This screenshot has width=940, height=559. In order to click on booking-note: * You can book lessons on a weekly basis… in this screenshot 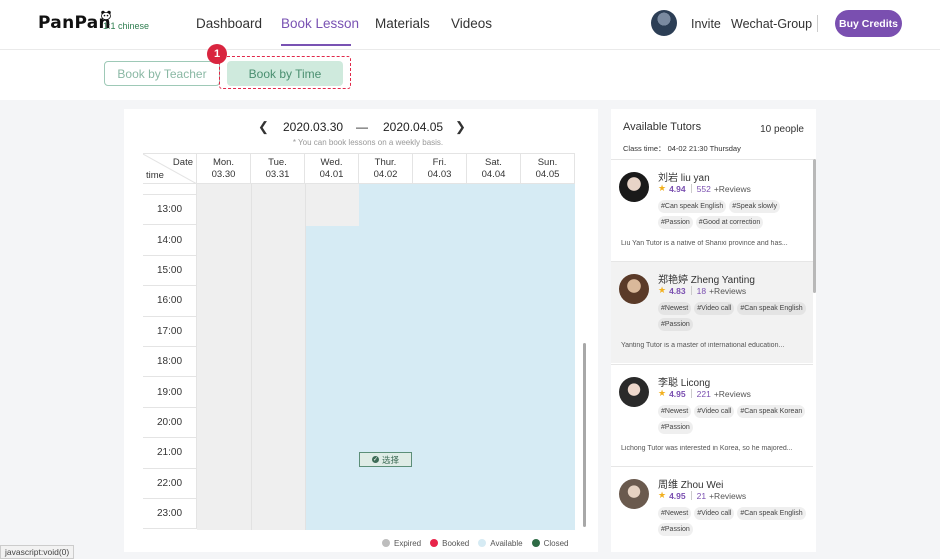, I will do `click(368, 142)`.